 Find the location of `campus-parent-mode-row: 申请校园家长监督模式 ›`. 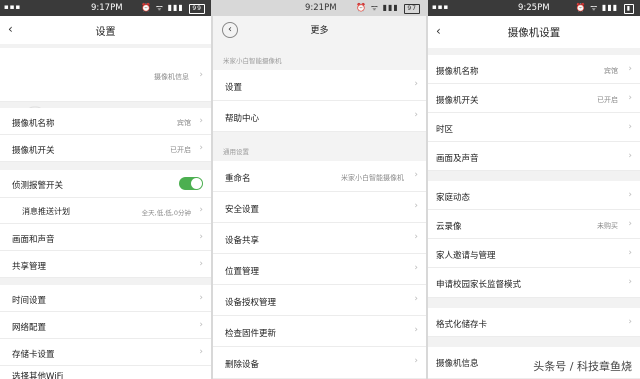

campus-parent-mode-row: 申请校园家长监督模式 › is located at coordinates (534, 283).